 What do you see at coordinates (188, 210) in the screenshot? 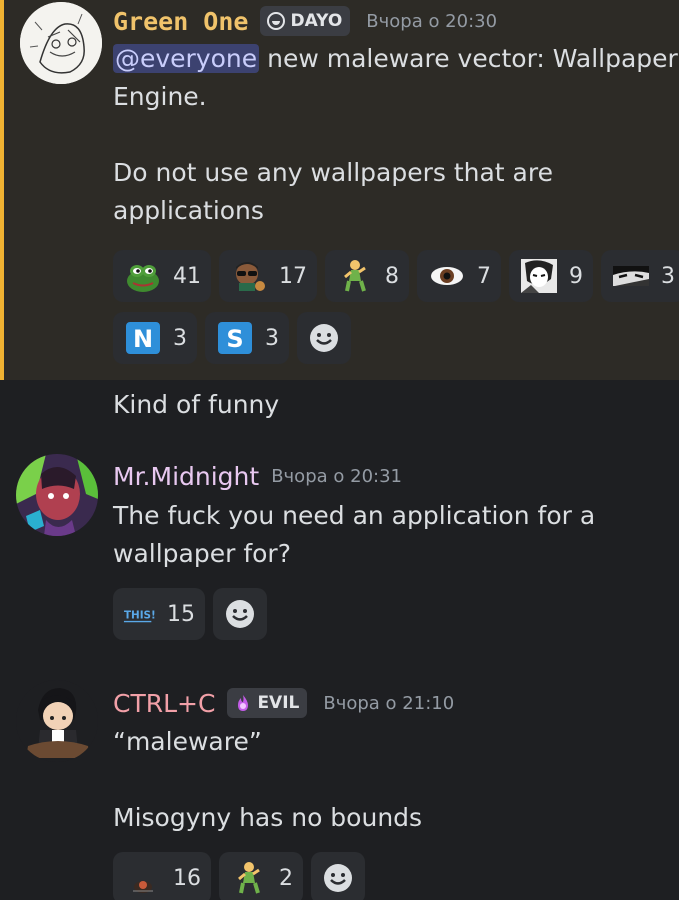
I see `message-line: applications` at bounding box center [188, 210].